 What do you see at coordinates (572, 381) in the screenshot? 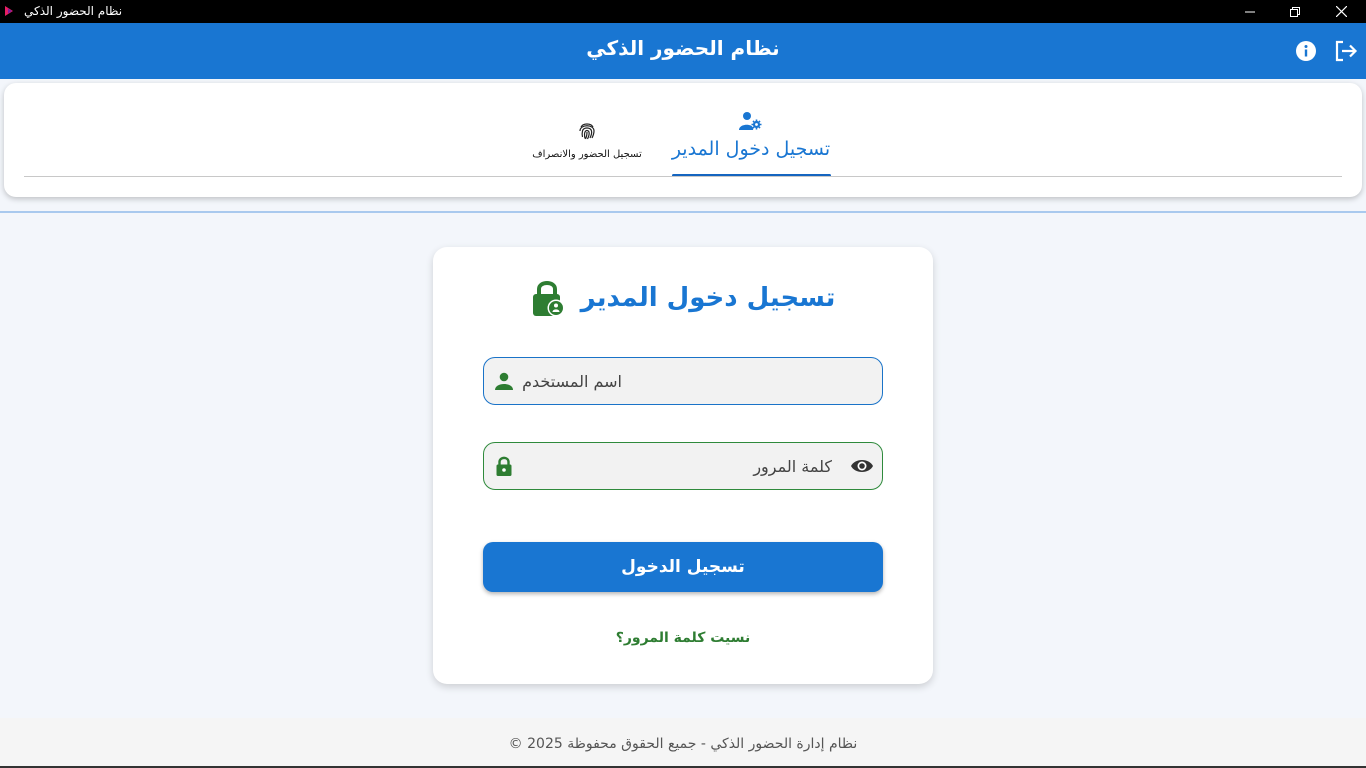
I see `username-input` at bounding box center [572, 381].